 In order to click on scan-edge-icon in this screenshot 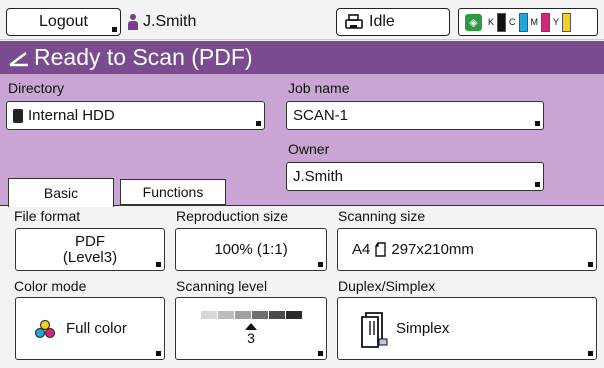, I will do `click(18, 58)`.